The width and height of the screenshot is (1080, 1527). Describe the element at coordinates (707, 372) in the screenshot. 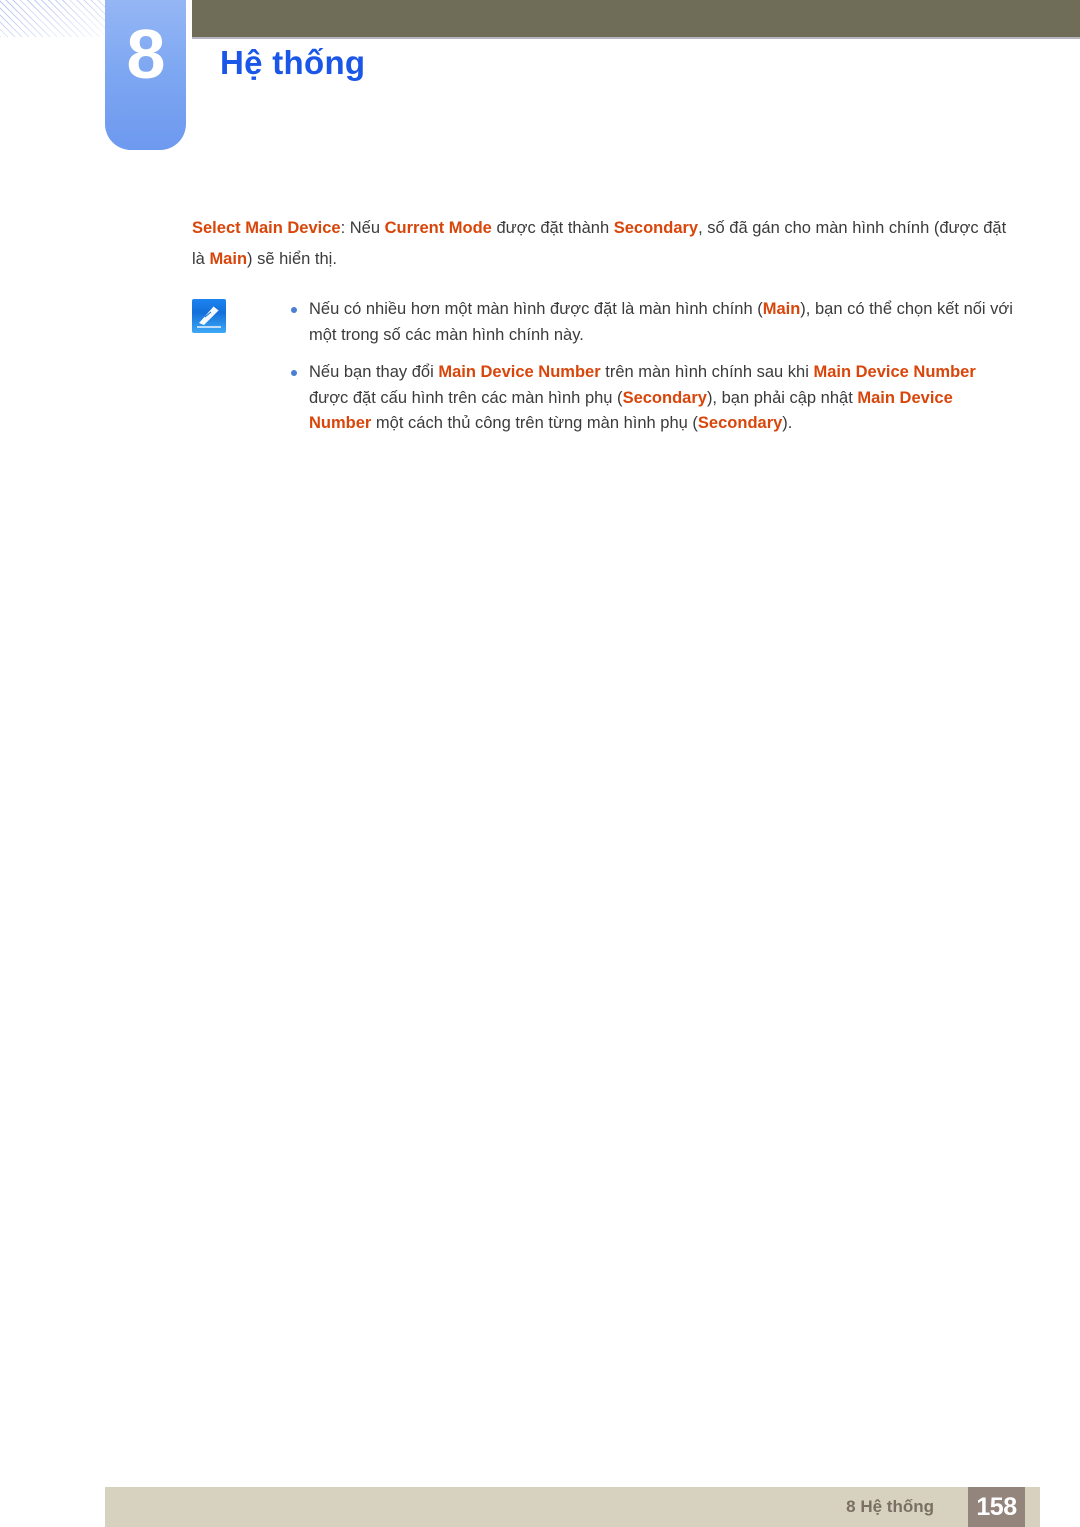

I see `bullet2-text-2: trên màn hình chính sau khi` at that location.